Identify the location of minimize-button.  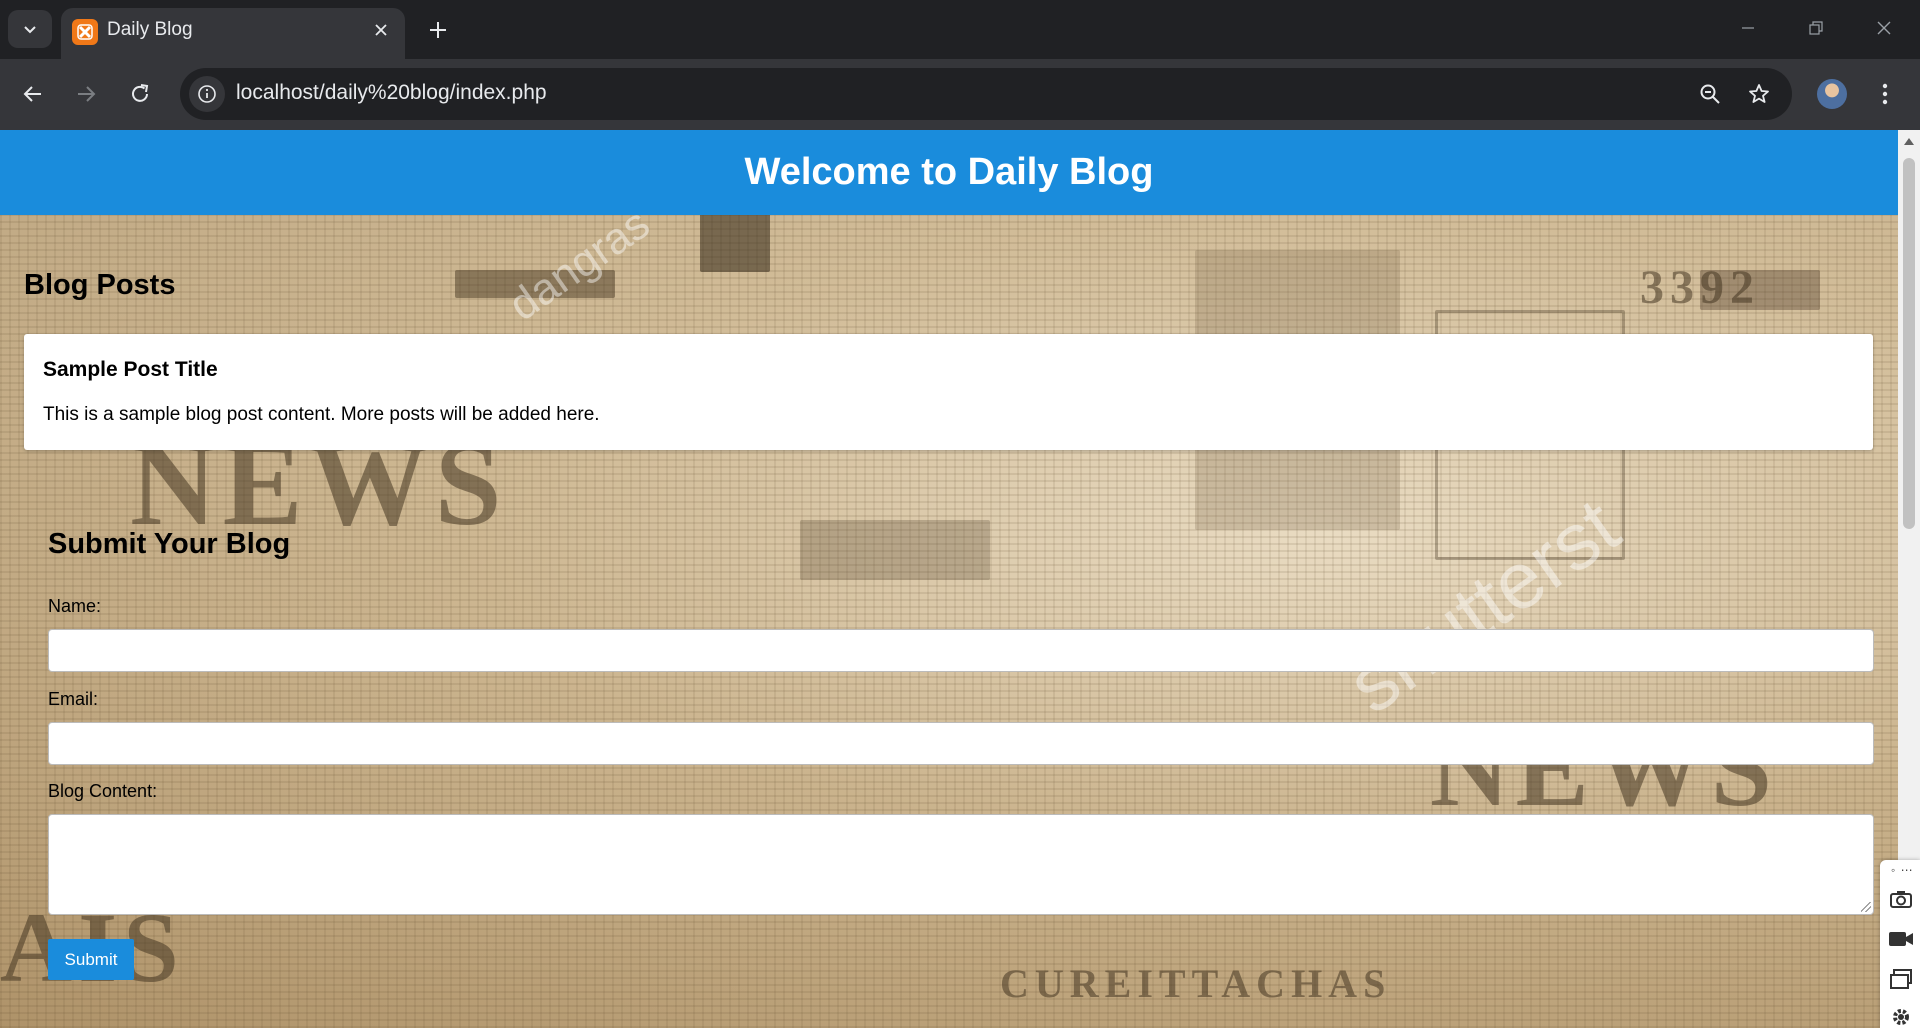
(1748, 28).